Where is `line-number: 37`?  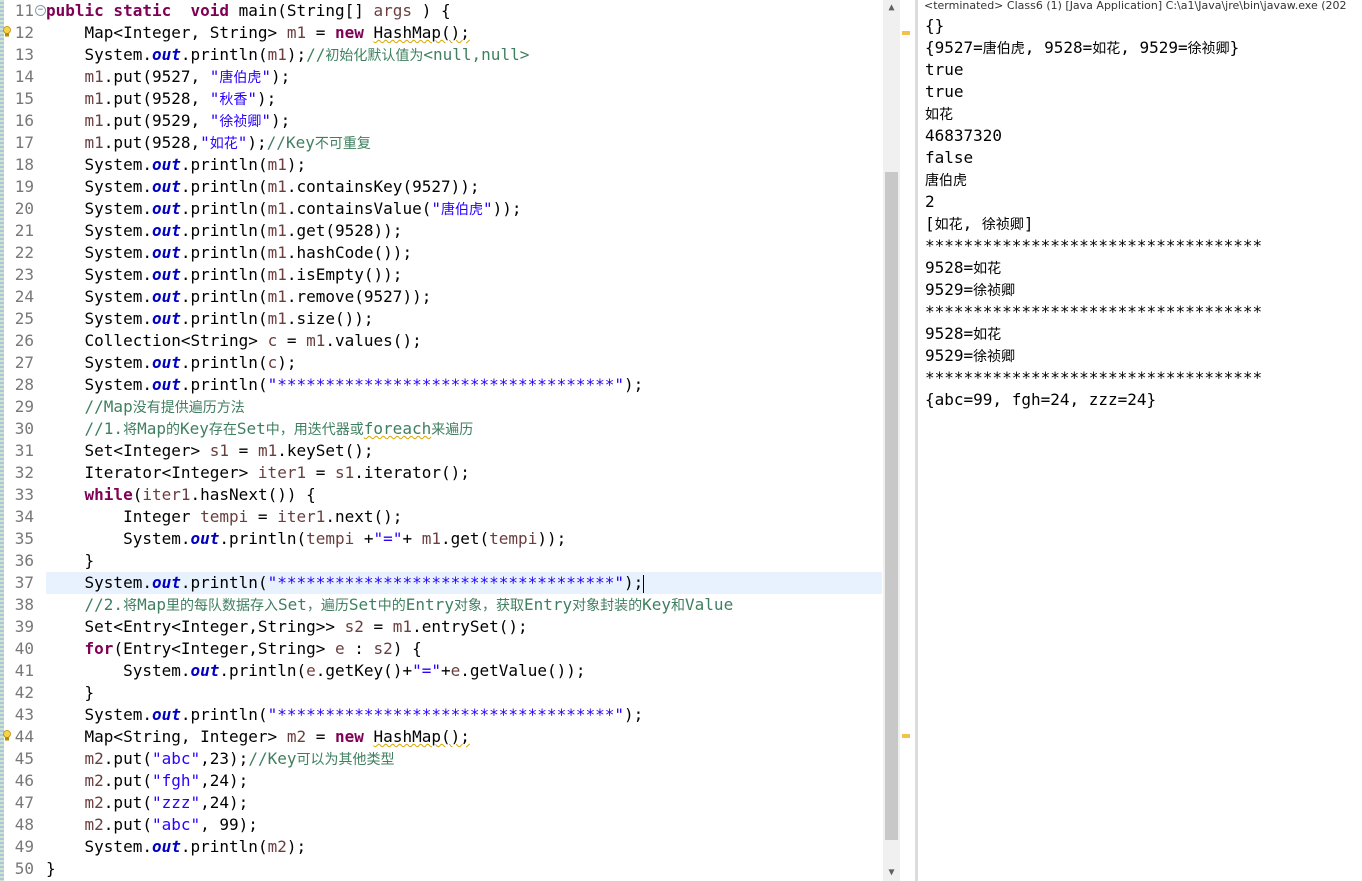
line-number: 37 is located at coordinates (24, 582).